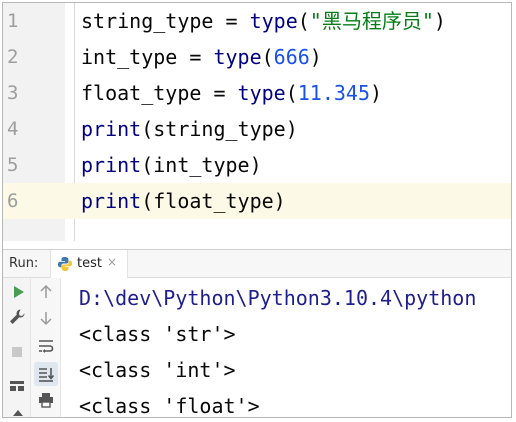  Describe the element at coordinates (277, 298) in the screenshot. I see `console-line-path: D:\dev\Python\Python3.10.4\python` at that location.